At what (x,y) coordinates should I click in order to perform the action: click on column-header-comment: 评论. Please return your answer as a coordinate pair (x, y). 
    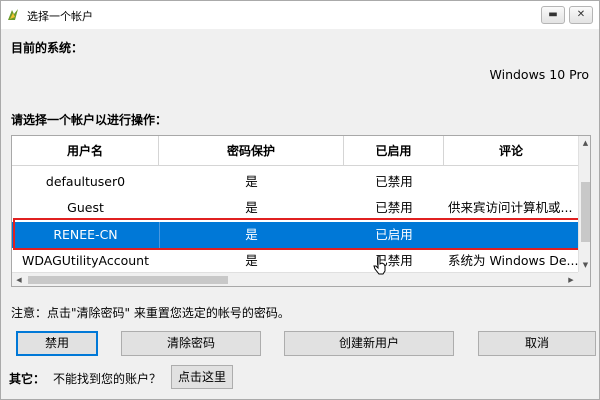
    Looking at the image, I should click on (511, 151).